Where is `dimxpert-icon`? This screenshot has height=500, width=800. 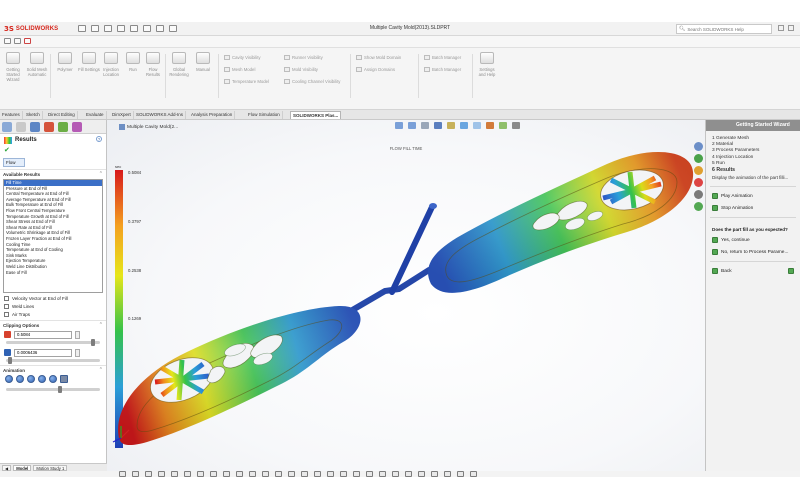 dimxpert-icon is located at coordinates (49, 126).